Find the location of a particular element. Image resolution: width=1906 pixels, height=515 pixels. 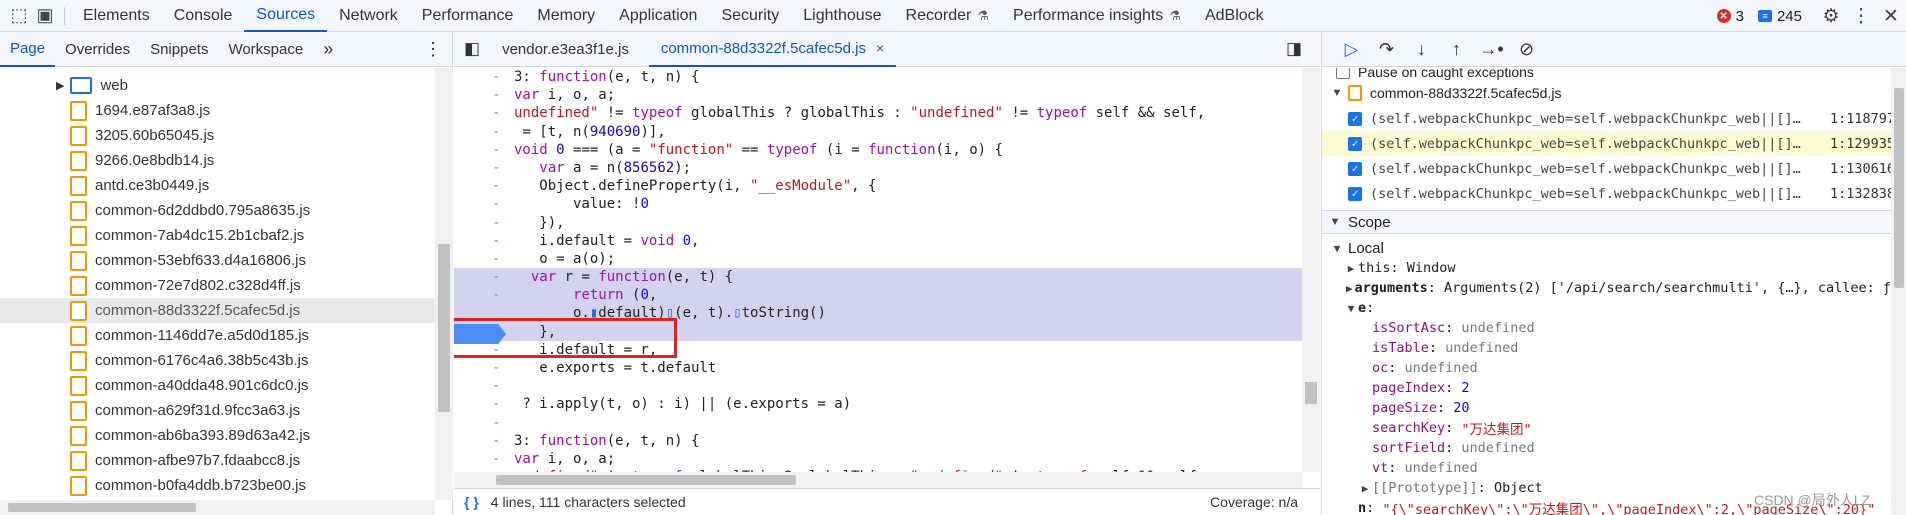

tree-file: common-afbe97b7.fdaabcc8.js is located at coordinates (217, 460).